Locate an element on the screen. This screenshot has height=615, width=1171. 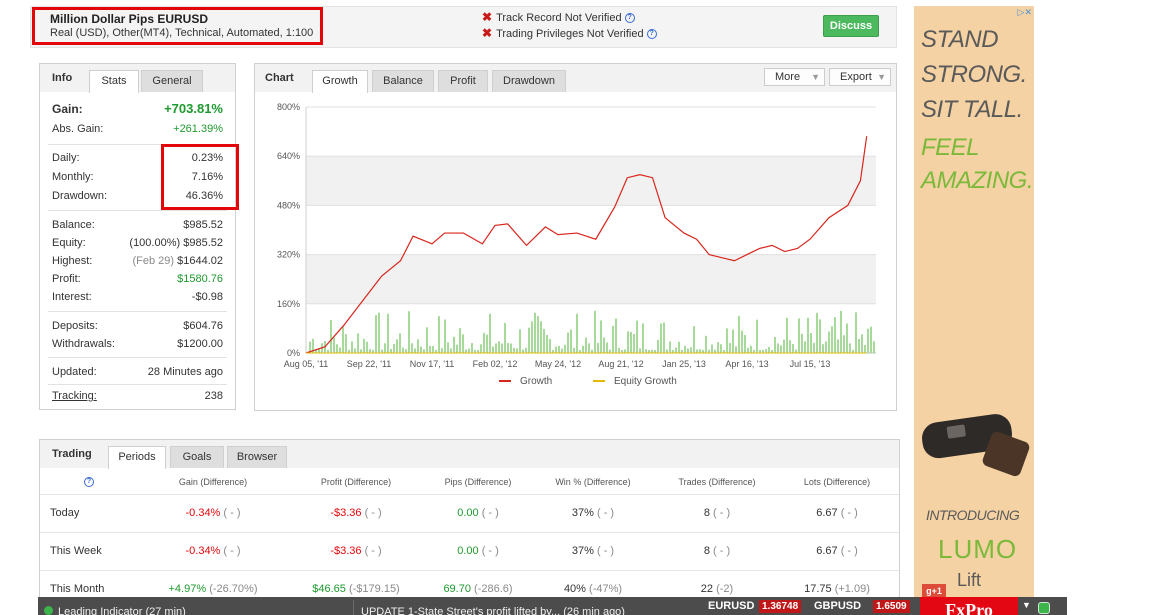
pair-2-label: GBPUSD is located at coordinates (838, 606).